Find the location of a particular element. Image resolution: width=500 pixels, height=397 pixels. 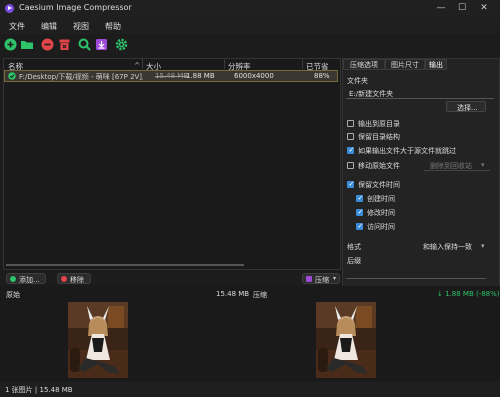

move-original-label: 移动原始文件 is located at coordinates (379, 166).